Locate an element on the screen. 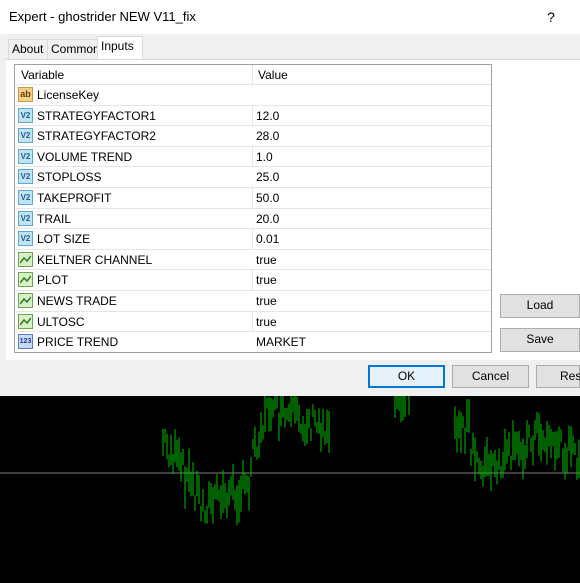 This screenshot has width=580, height=583. variable-name: KELTNER CHANNEL is located at coordinates (95, 259).